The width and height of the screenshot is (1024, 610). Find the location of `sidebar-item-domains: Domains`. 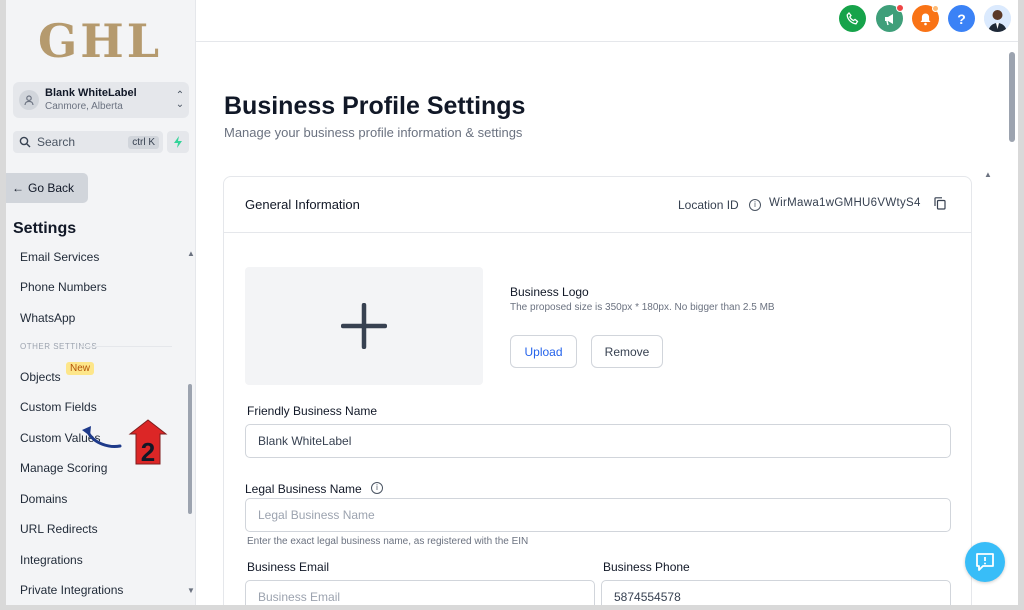

sidebar-item-domains: Domains is located at coordinates (43, 499).